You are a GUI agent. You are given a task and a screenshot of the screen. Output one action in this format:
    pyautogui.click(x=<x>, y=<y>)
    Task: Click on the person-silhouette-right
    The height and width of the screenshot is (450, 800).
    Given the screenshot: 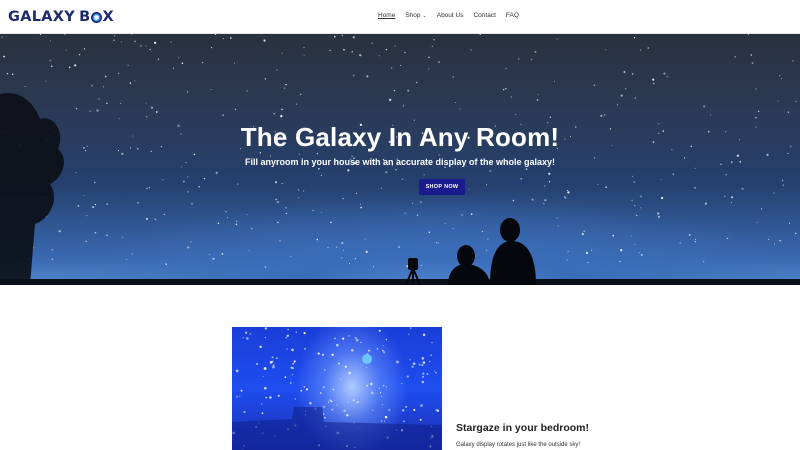 What is the action you would take?
    pyautogui.click(x=513, y=251)
    